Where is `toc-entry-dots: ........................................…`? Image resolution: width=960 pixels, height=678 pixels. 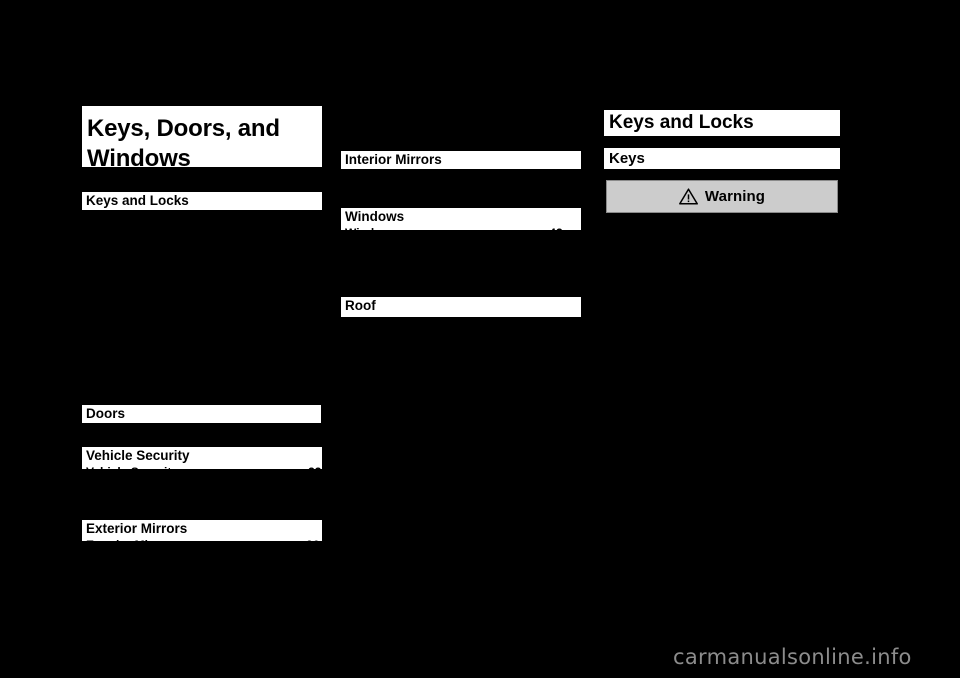
toc-entry-dots: ........................................… is located at coordinates (463, 316).